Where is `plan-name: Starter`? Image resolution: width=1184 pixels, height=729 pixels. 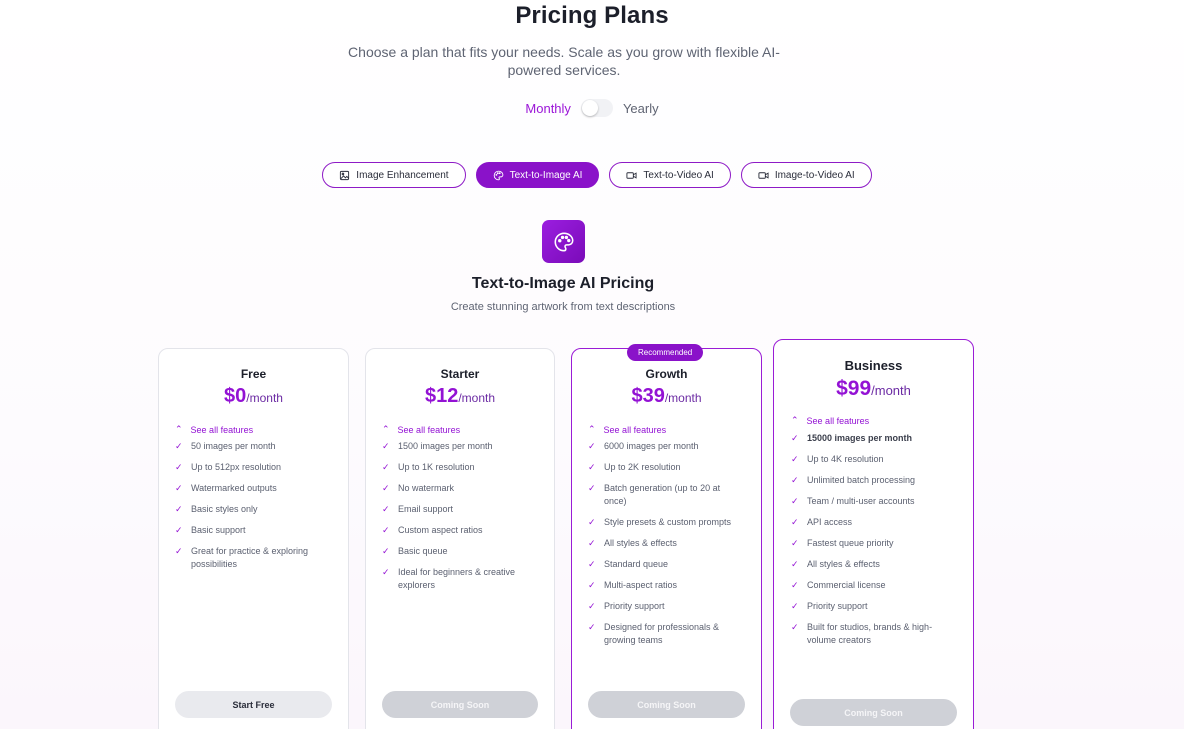
plan-name: Starter is located at coordinates (460, 374).